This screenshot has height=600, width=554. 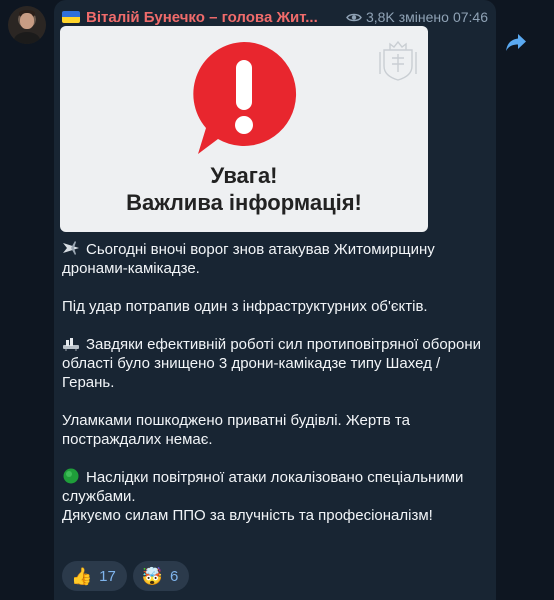 I want to click on reaction-exploding-head: 🤯 6, so click(x=161, y=576).